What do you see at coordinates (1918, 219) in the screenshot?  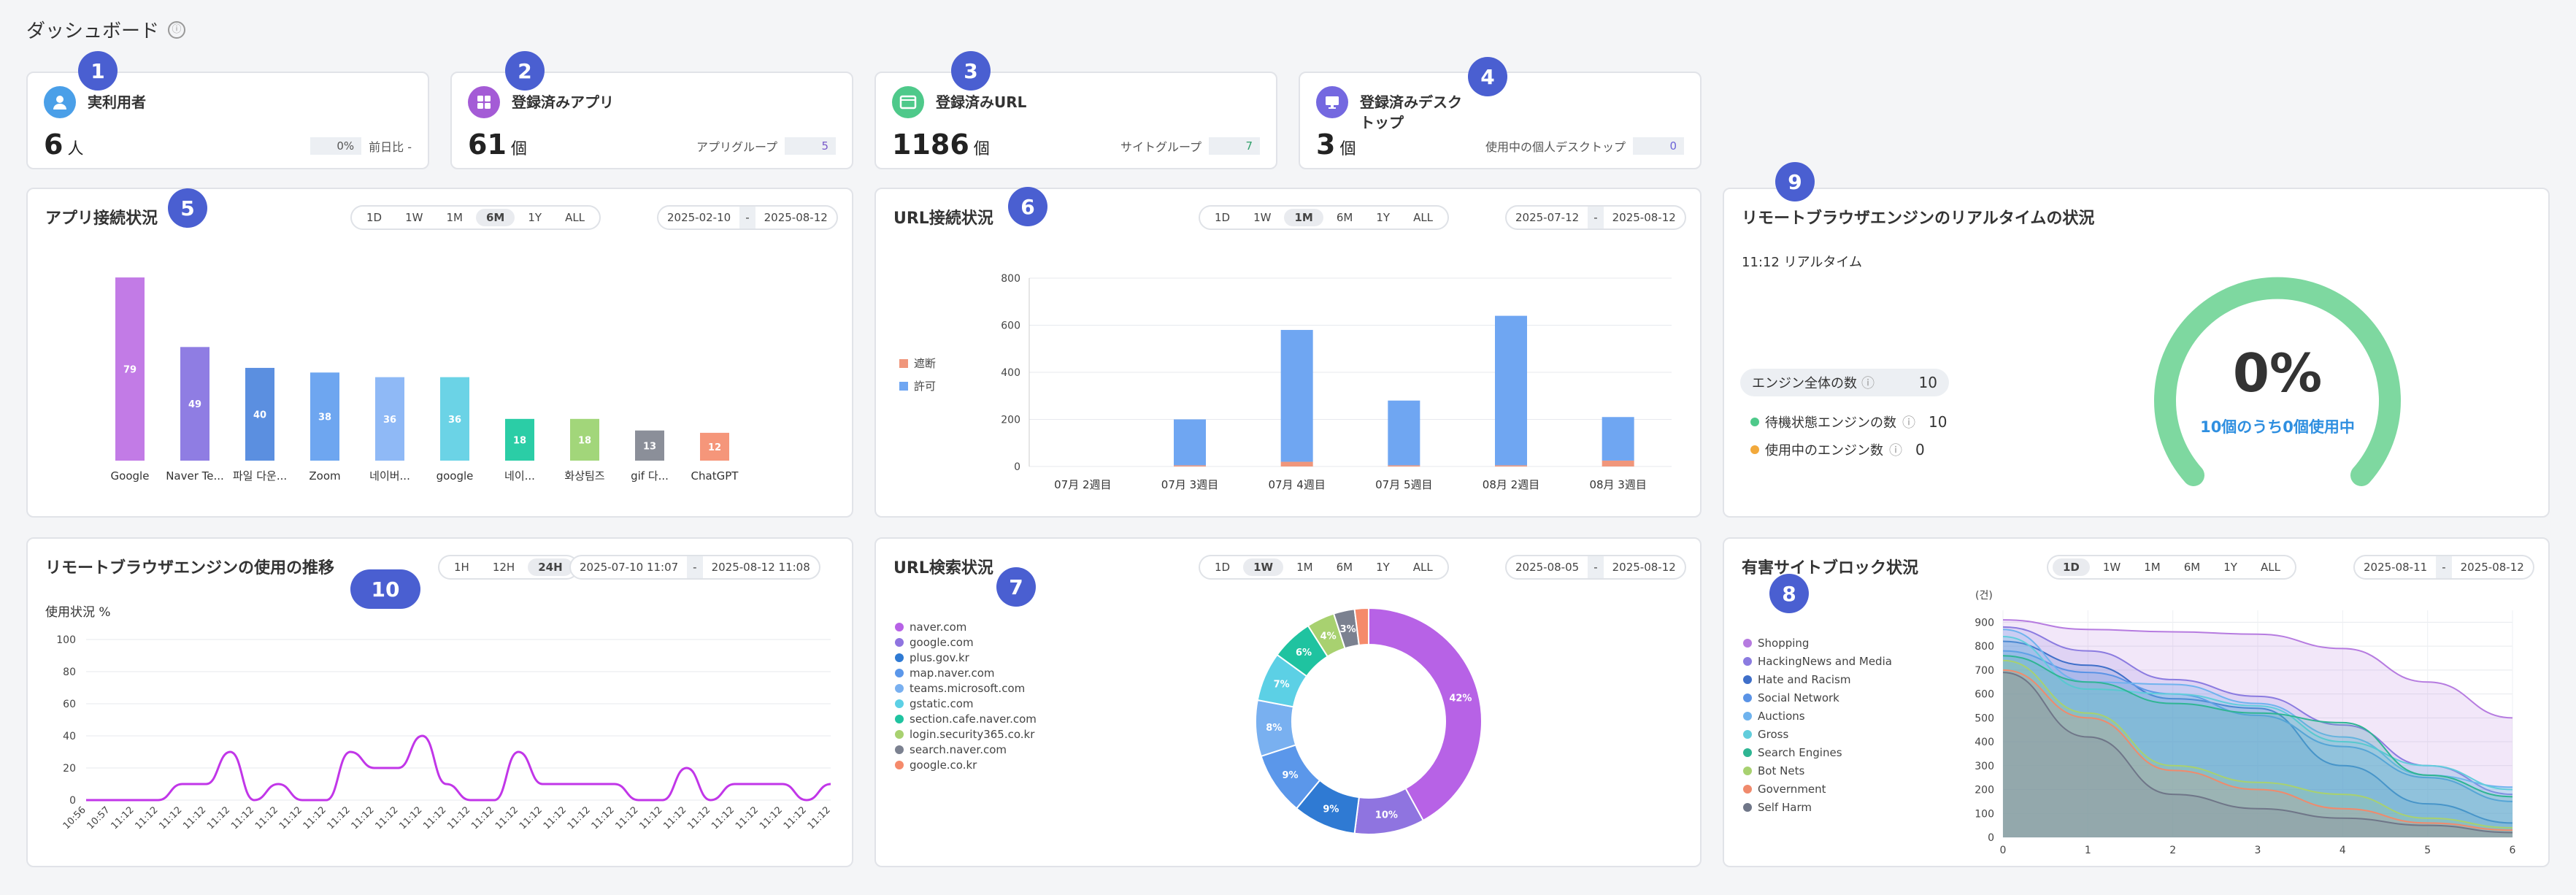 I see `card-title: リモートブラウザエンジンのリアルタイムの状況` at bounding box center [1918, 219].